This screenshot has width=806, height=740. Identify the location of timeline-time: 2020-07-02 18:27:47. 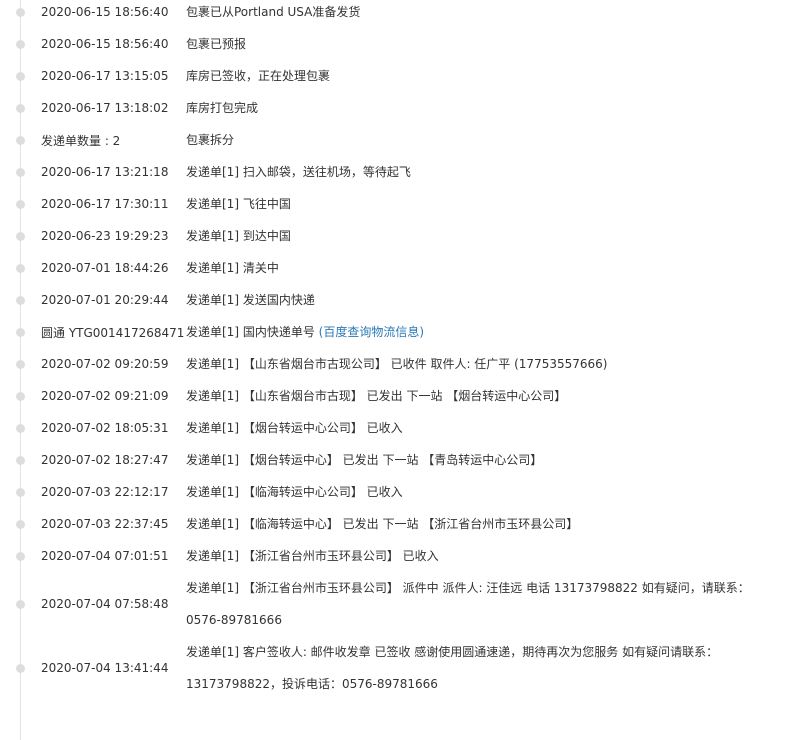
(105, 460).